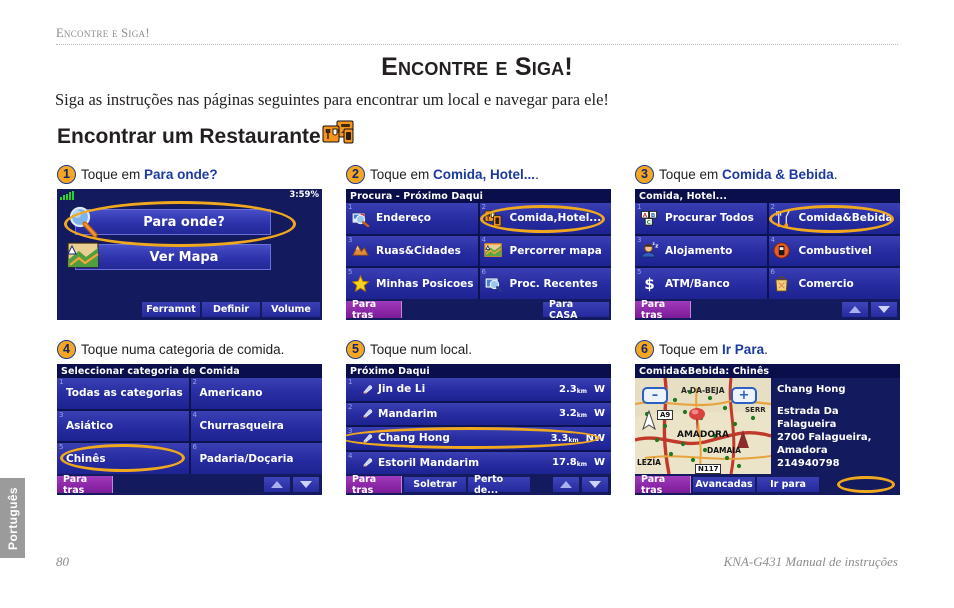 This screenshot has width=954, height=608. What do you see at coordinates (231, 309) in the screenshot?
I see `footer-button-definir: Definir` at bounding box center [231, 309].